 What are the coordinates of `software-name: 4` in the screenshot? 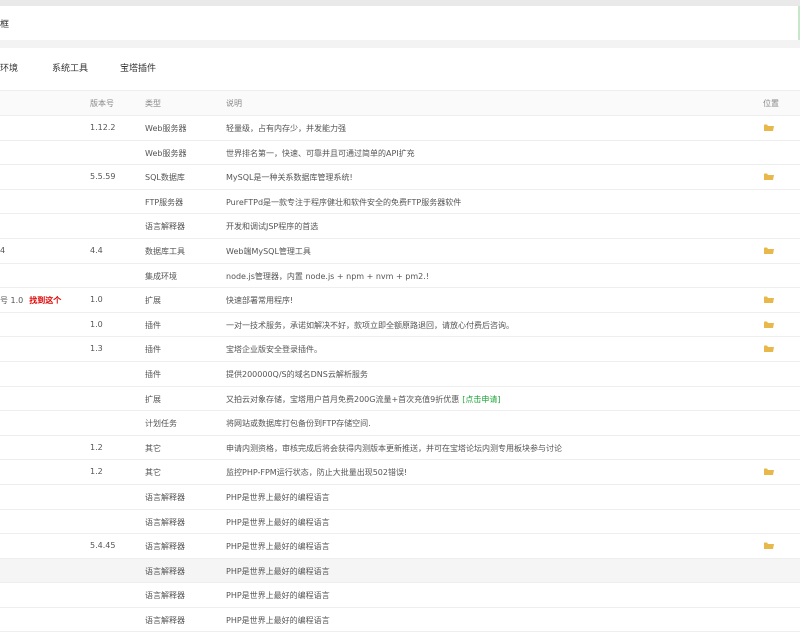 It's located at (2, 250).